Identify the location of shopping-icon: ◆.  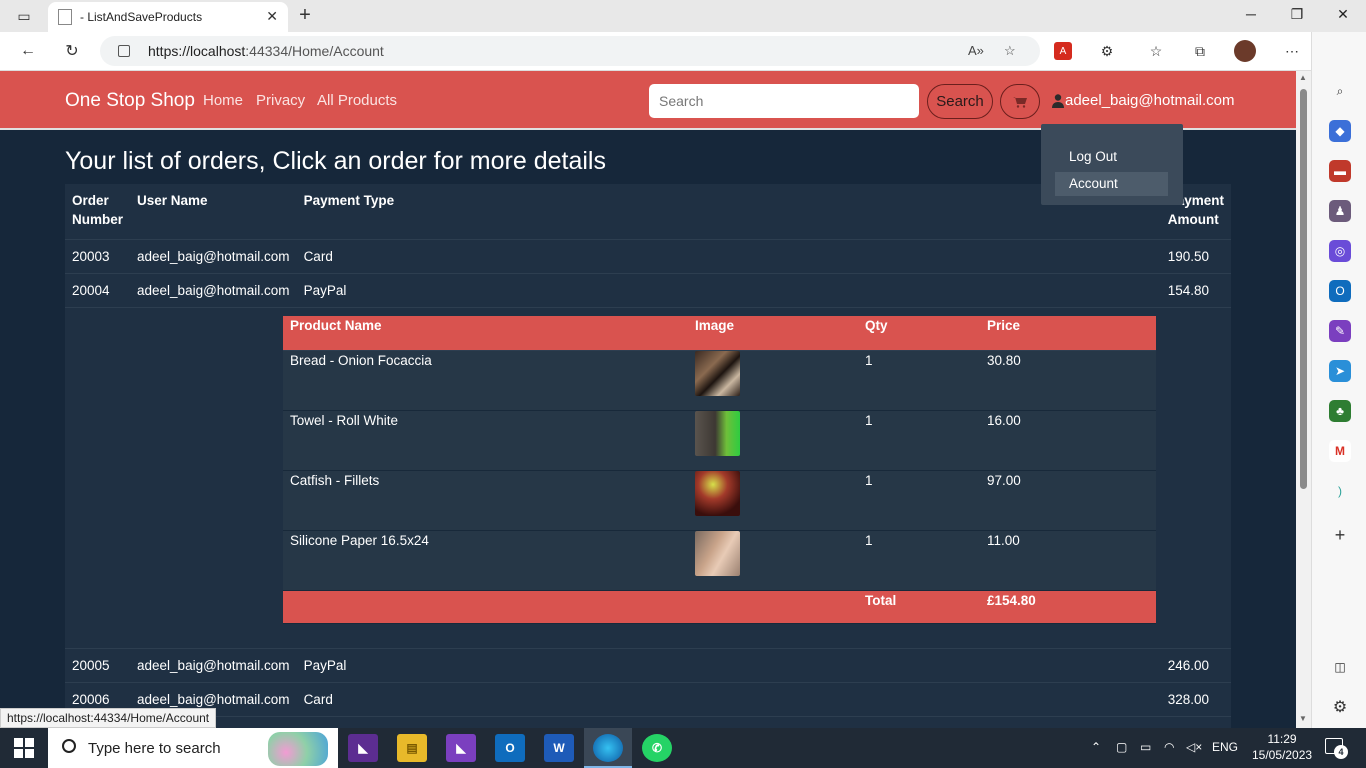
(1340, 131).